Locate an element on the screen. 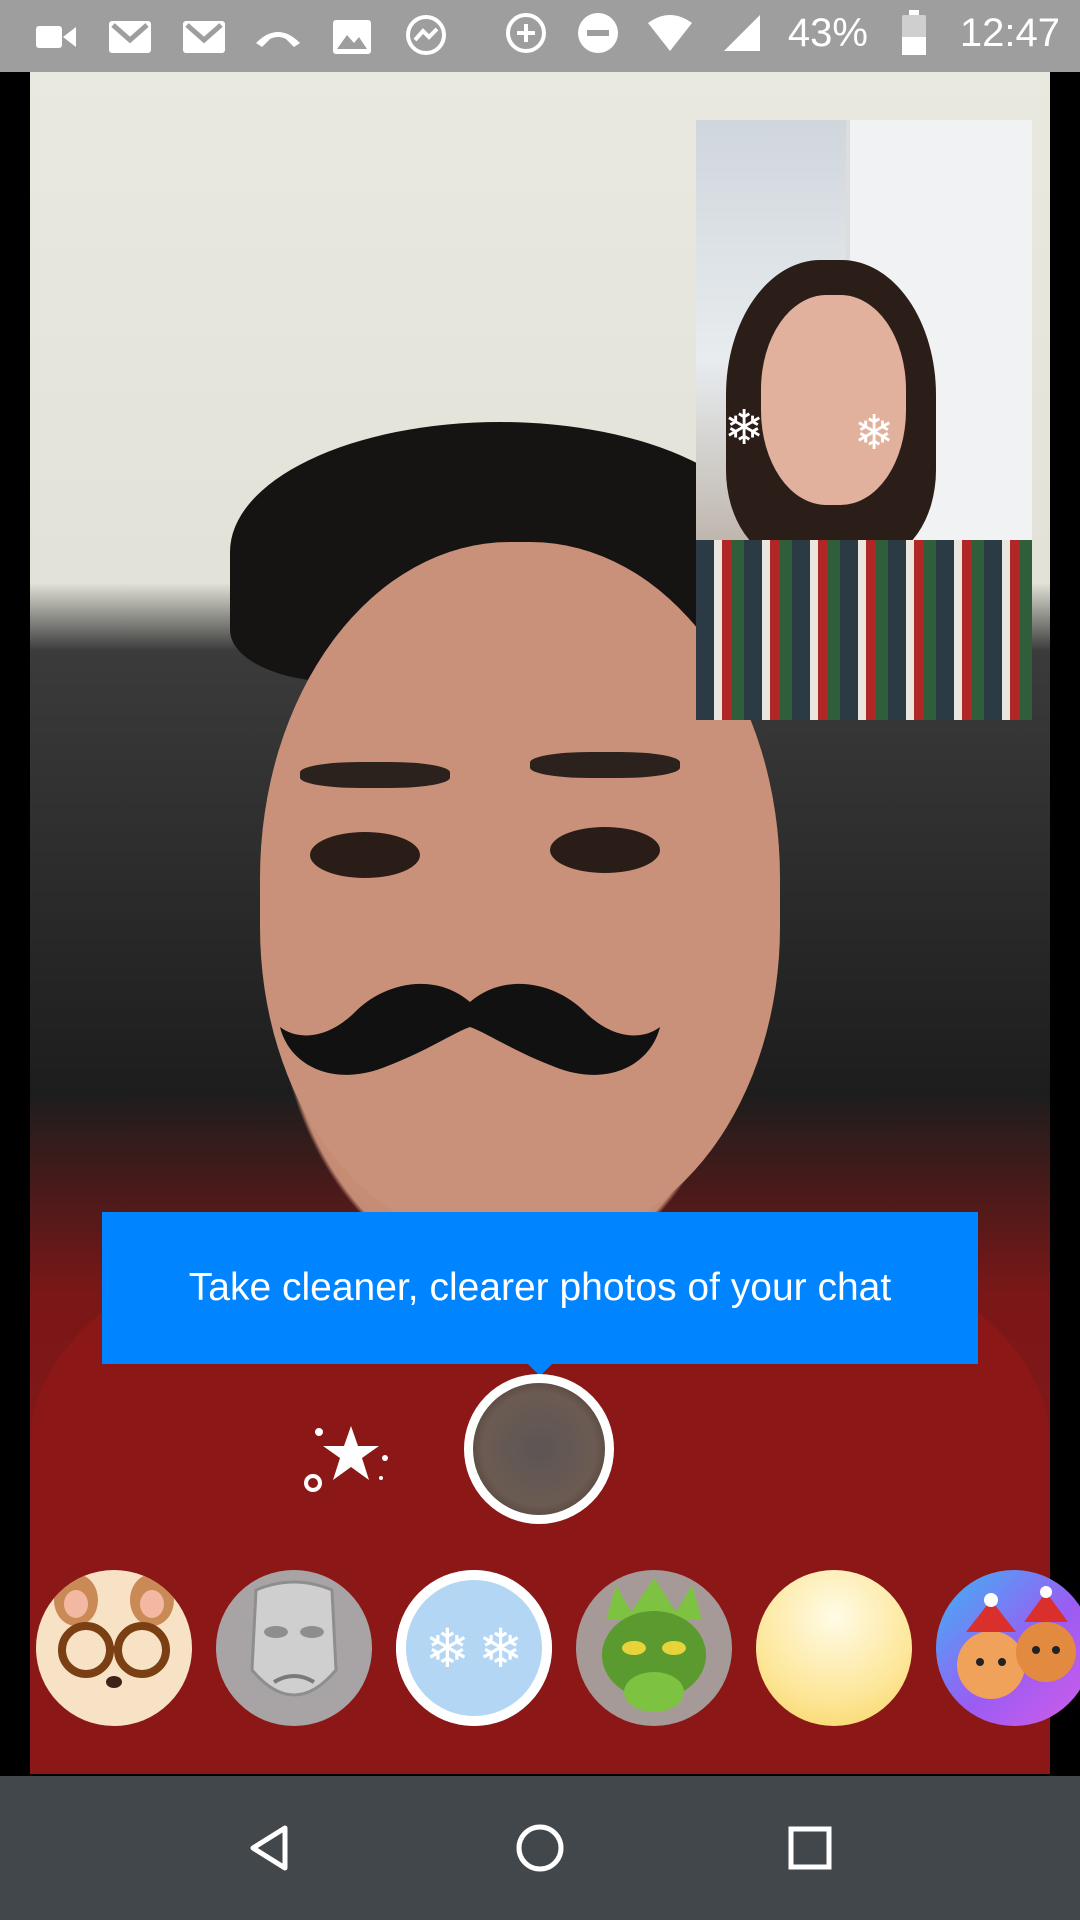 Image resolution: width=1080 pixels, height=1920 pixels. right-brow is located at coordinates (605, 765).